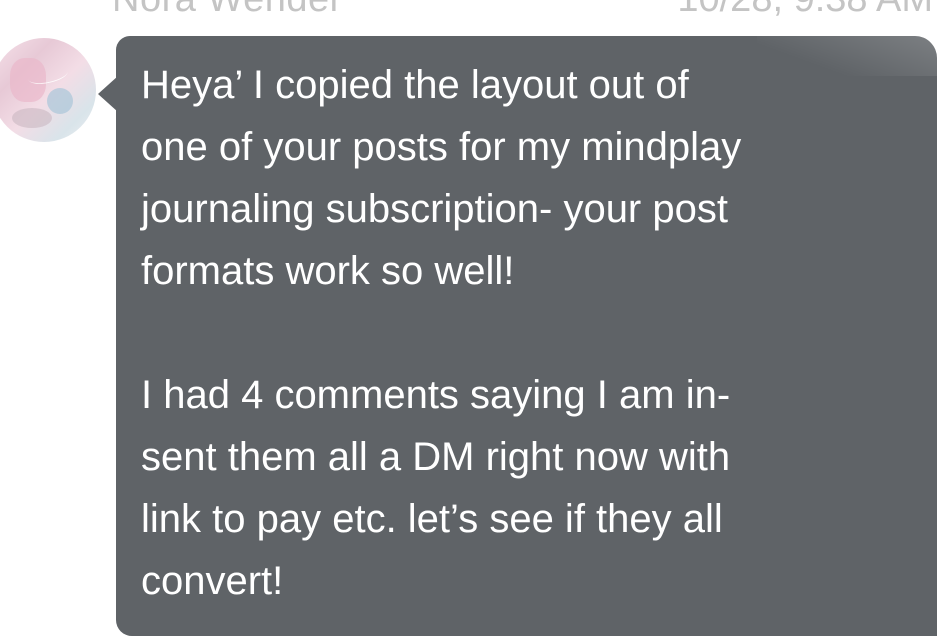 This screenshot has height=636, width=951. Describe the element at coordinates (475, 11) in the screenshot. I see `message-header: Nora Wendel 10/28, 9:38 AM` at that location.